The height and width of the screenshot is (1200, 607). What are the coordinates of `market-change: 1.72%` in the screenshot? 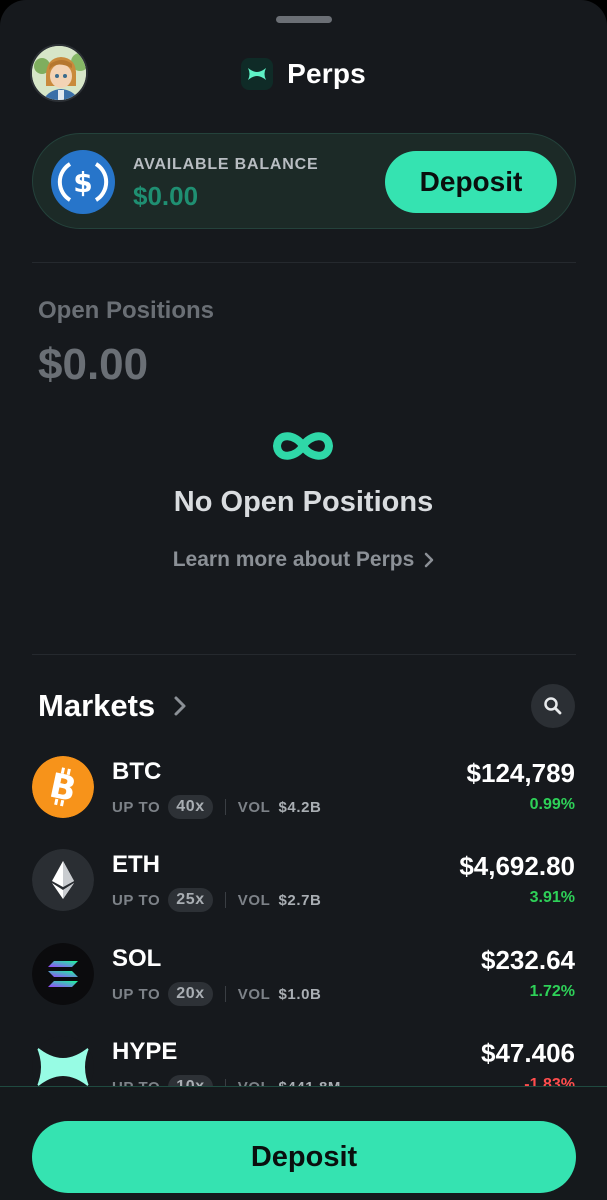 It's located at (552, 991).